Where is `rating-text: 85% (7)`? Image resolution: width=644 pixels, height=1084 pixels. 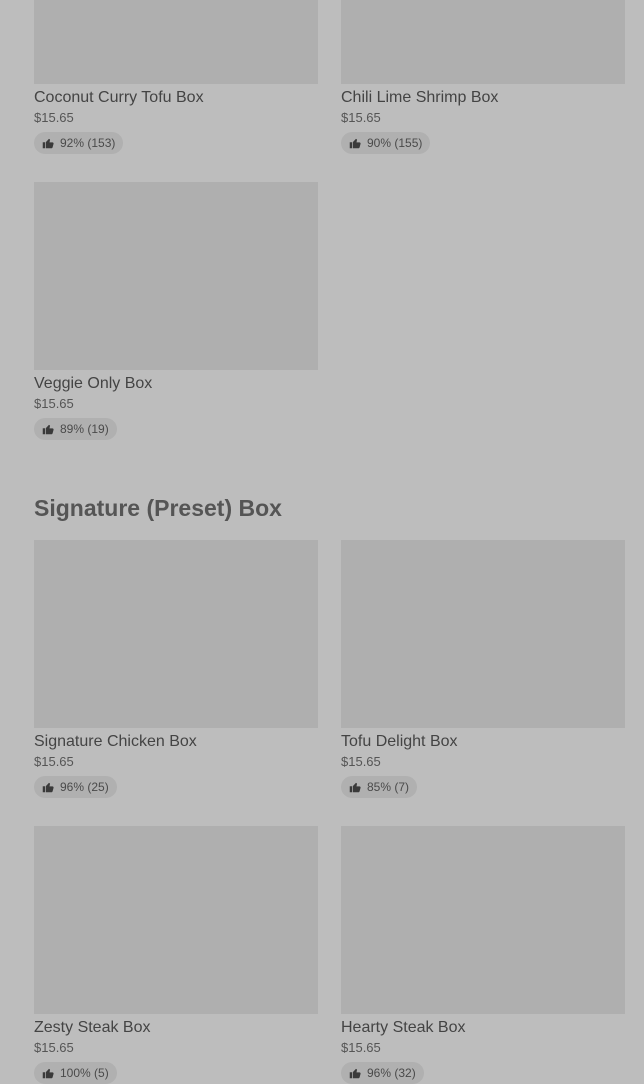 rating-text: 85% (7) is located at coordinates (388, 787).